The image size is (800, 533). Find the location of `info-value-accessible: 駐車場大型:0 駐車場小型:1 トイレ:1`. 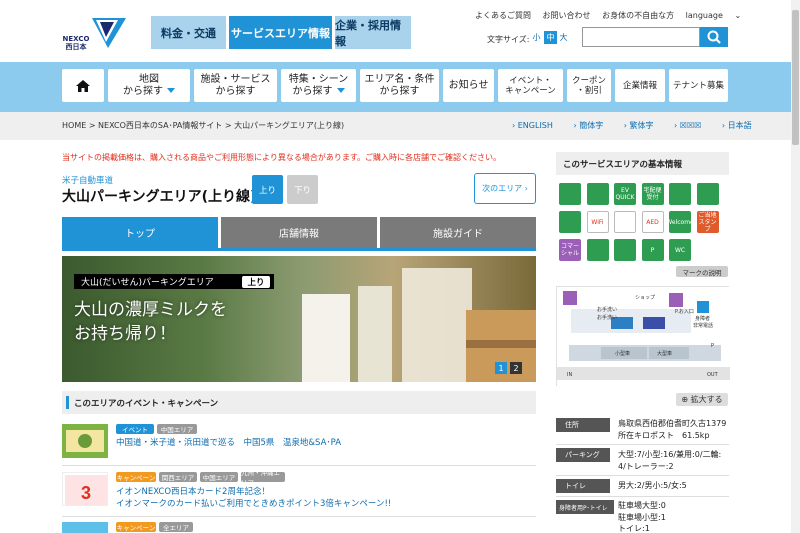

info-value-accessible: 駐車場大型:0 駐車場小型:1 トイレ:1 is located at coordinates (642, 517).